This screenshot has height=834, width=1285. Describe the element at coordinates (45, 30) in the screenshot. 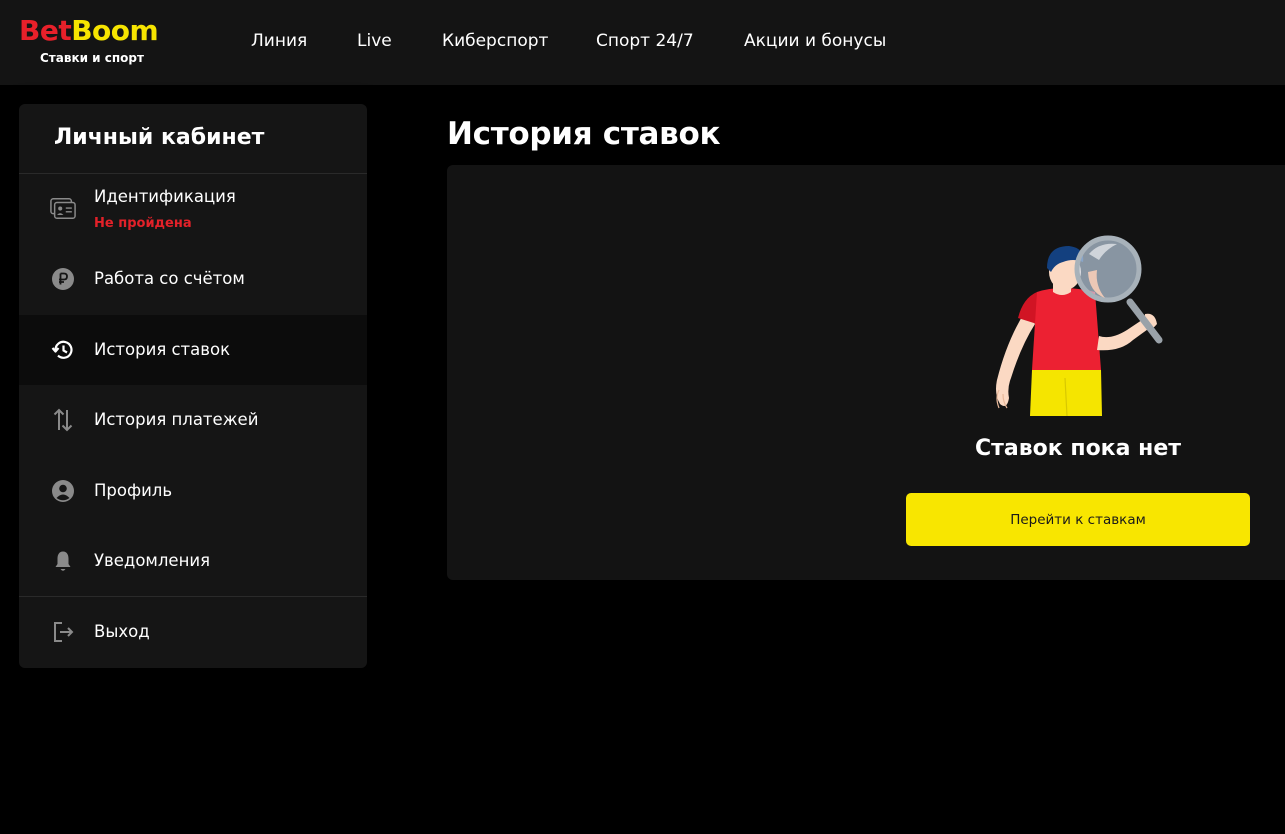

I see `brand-name-part1: Bet` at that location.